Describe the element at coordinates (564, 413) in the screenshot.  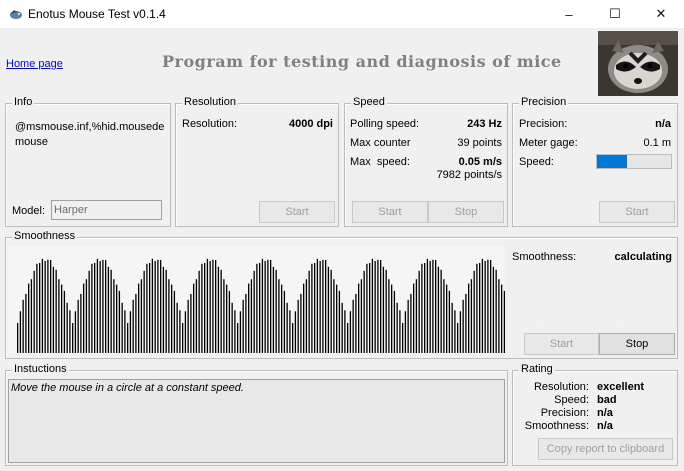
I see `rating-precision-label: Precision:` at that location.